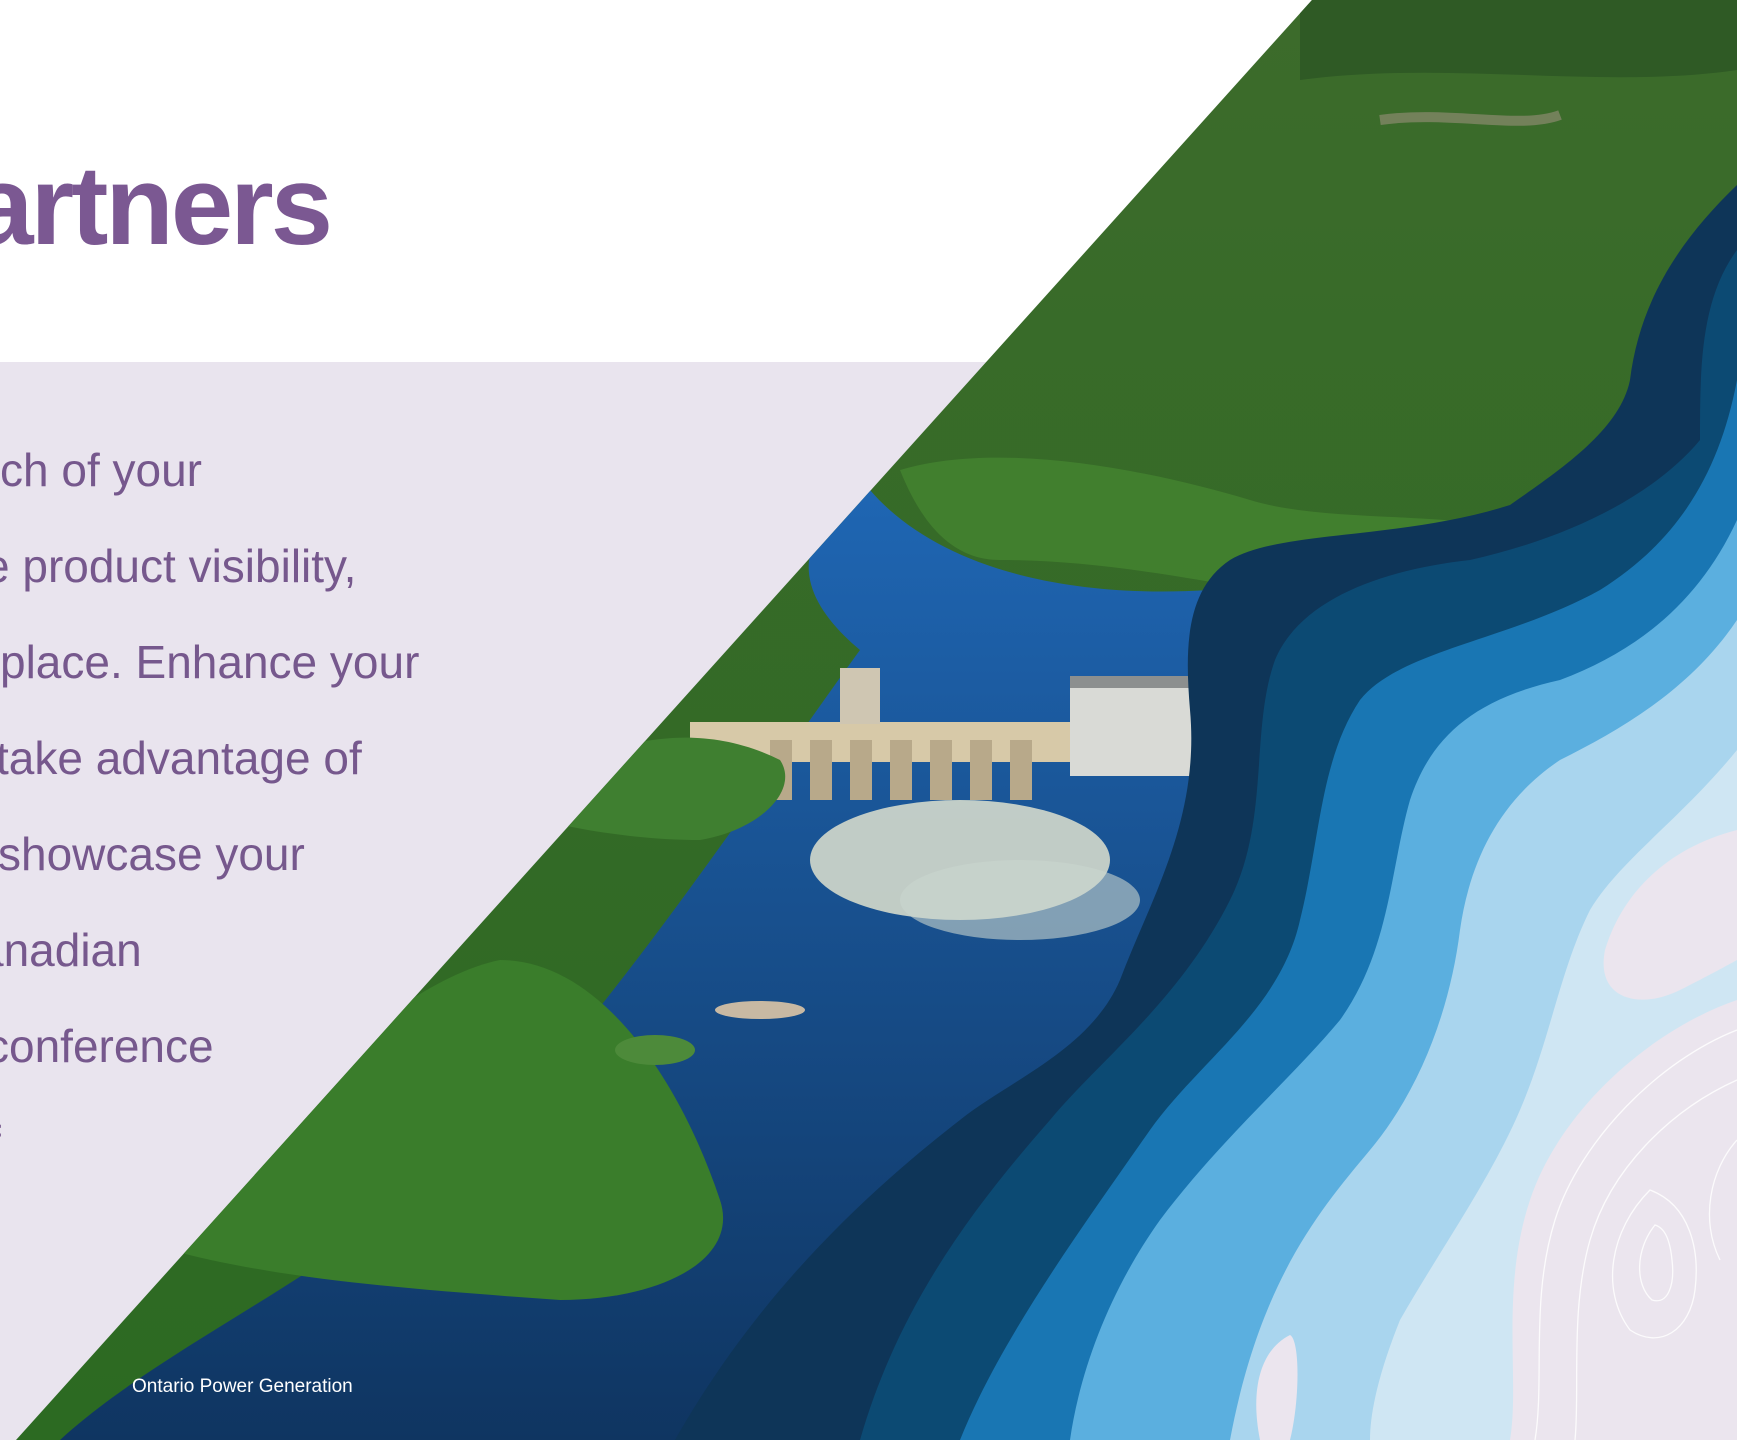 The height and width of the screenshot is (1440, 1737). I want to click on page-title: artners, so click(166, 205).